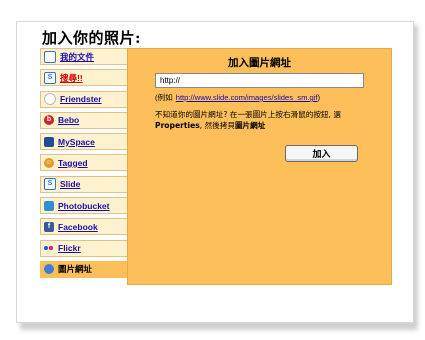 This screenshot has width=425, height=340. I want to click on sidebar-item-label: 搜尋!!, so click(71, 77).